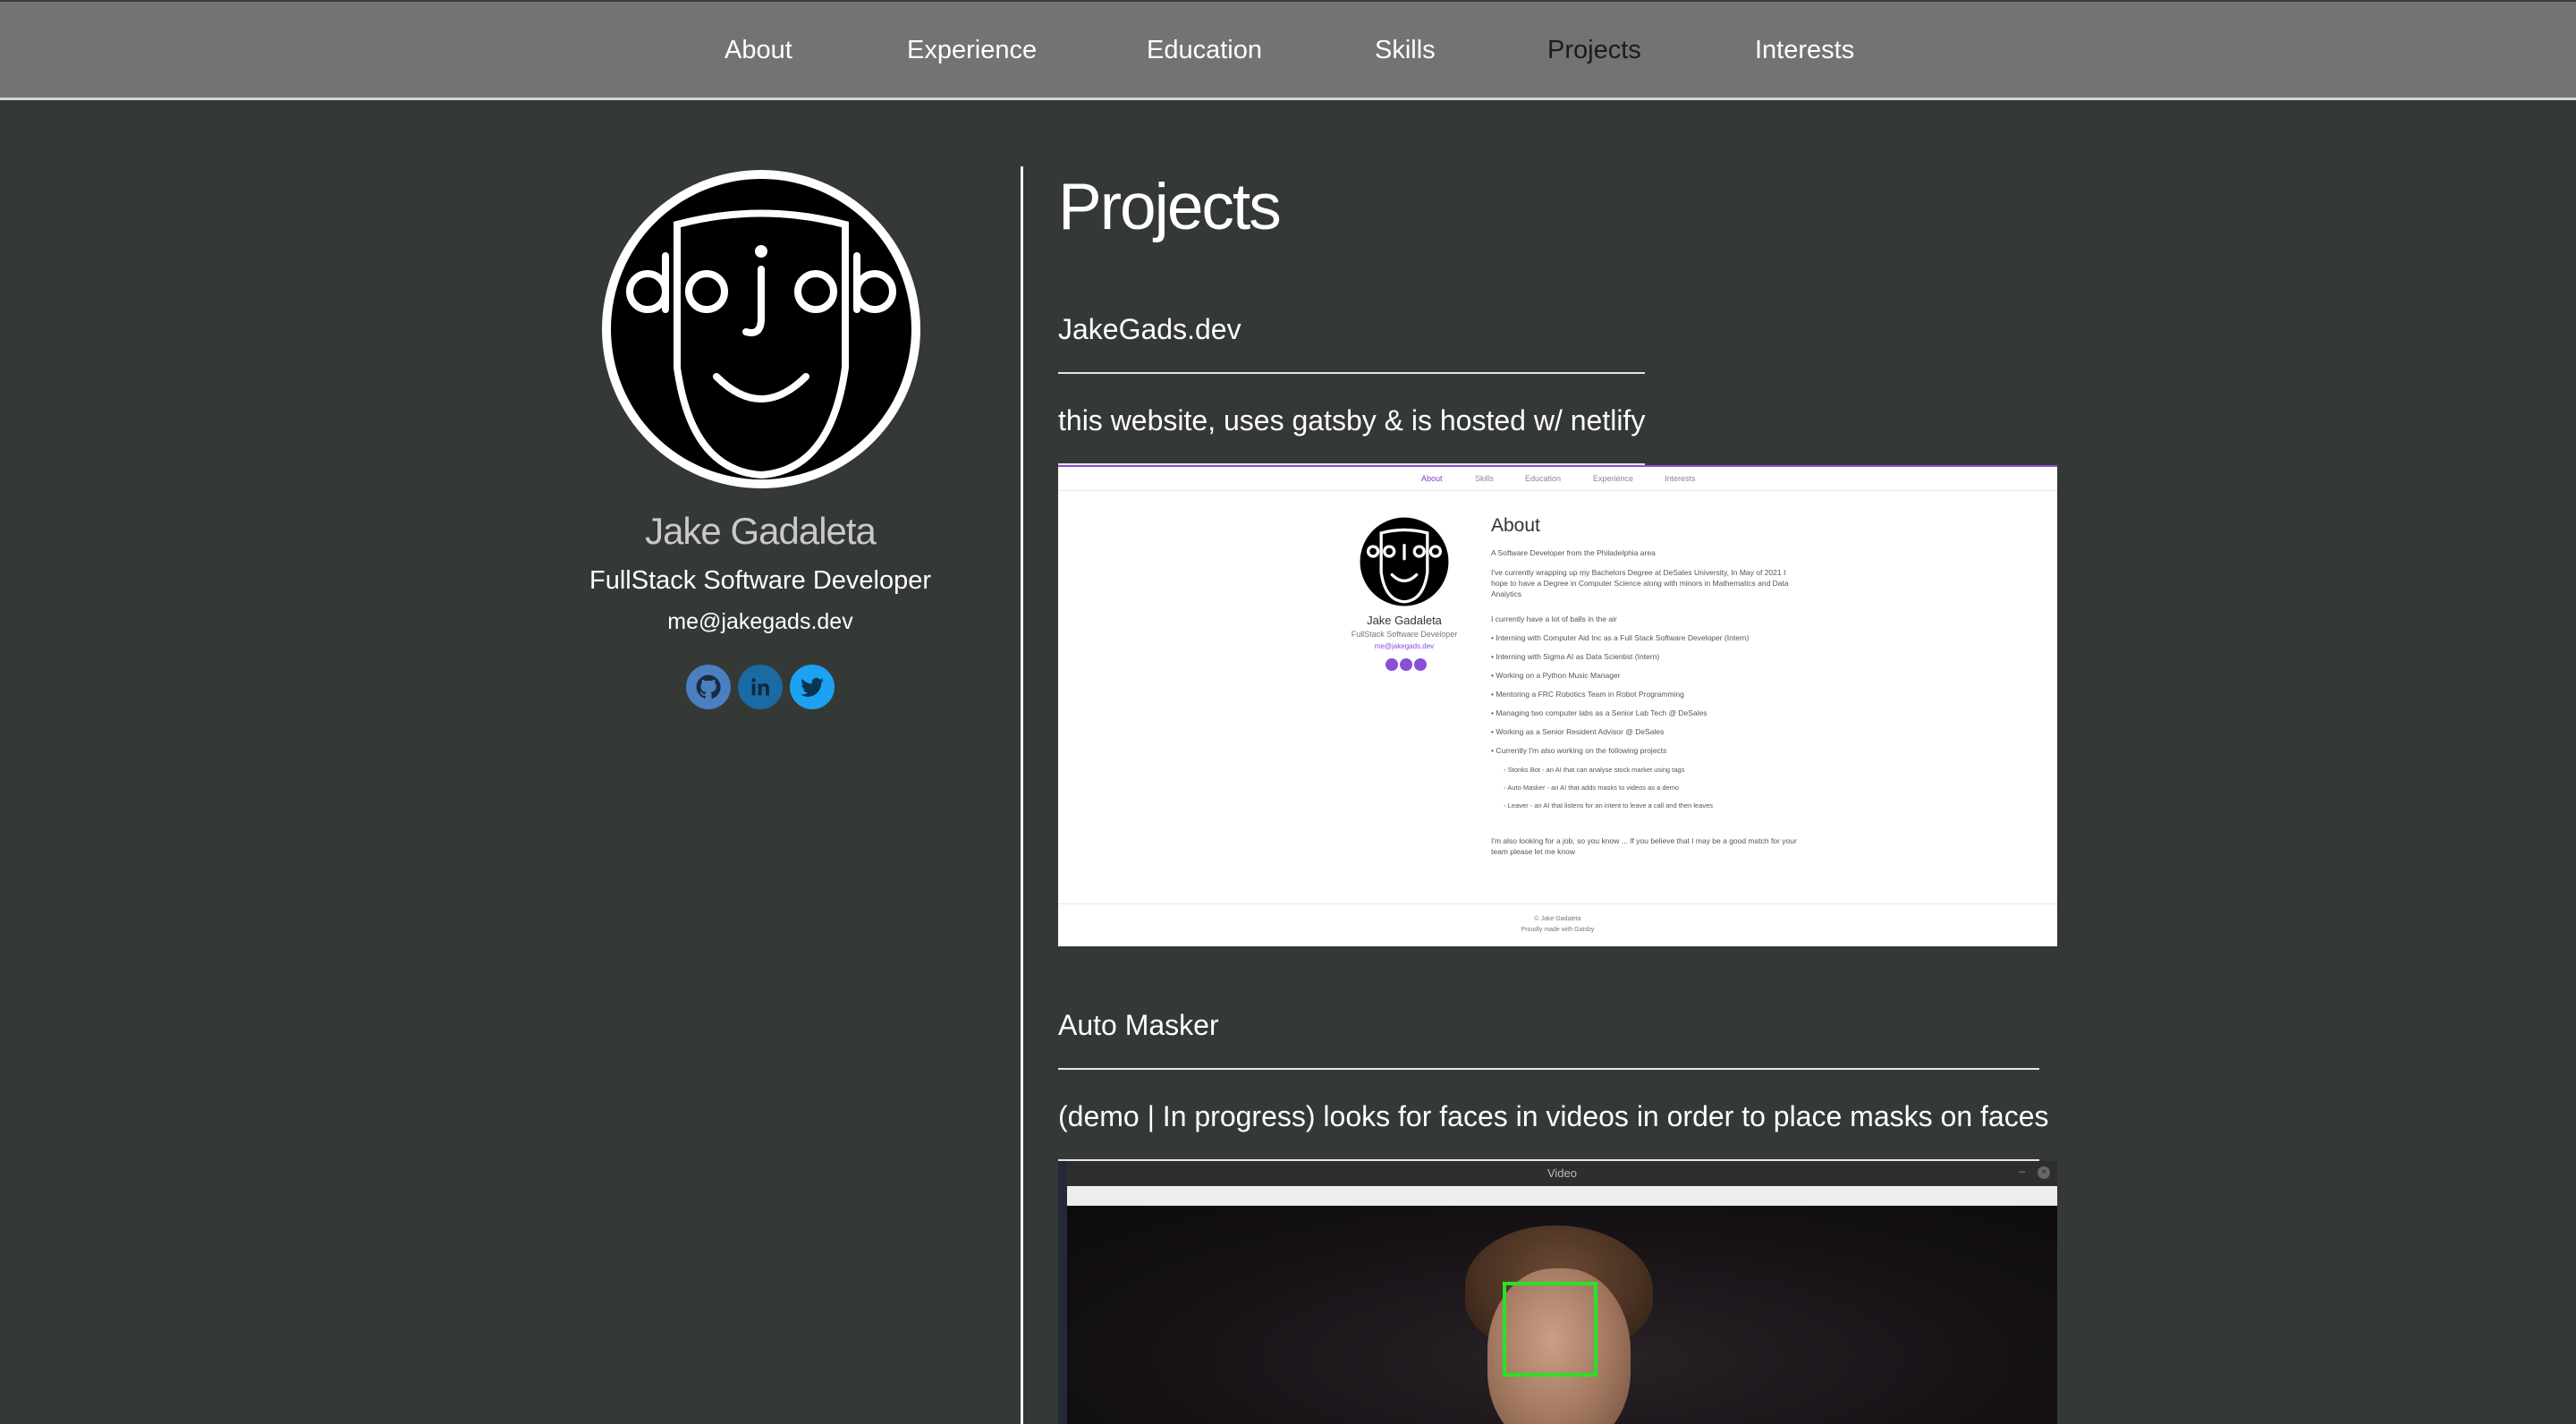  Describe the element at coordinates (1804, 50) in the screenshot. I see `nav-item-interests: Interests` at that location.